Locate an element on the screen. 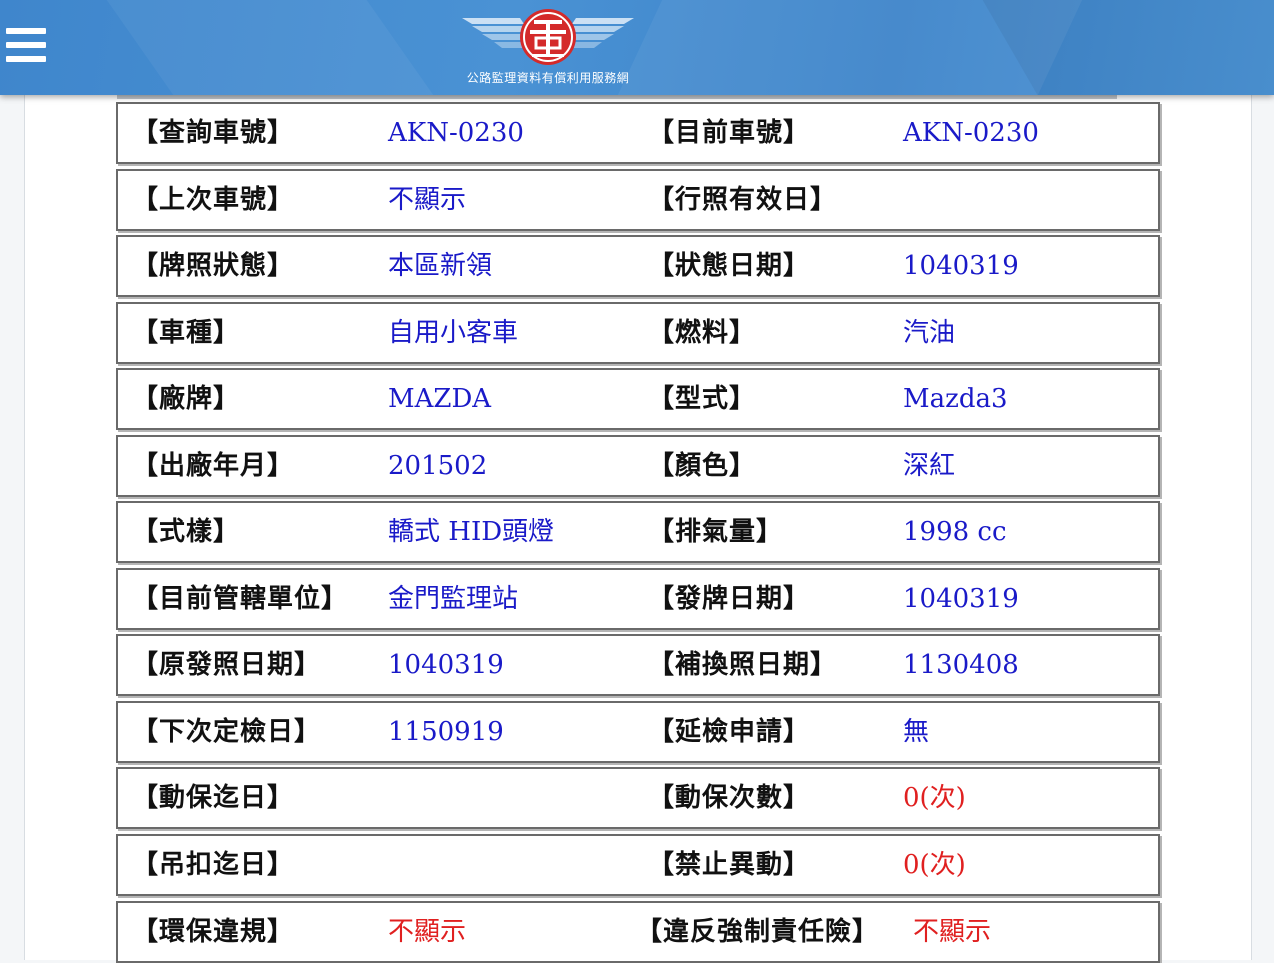  field-label: 【原發照日期】 is located at coordinates (227, 665).